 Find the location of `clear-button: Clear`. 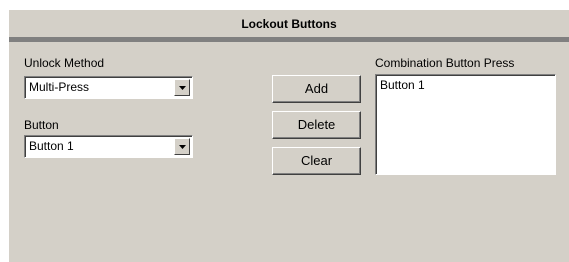

clear-button: Clear is located at coordinates (316, 161).